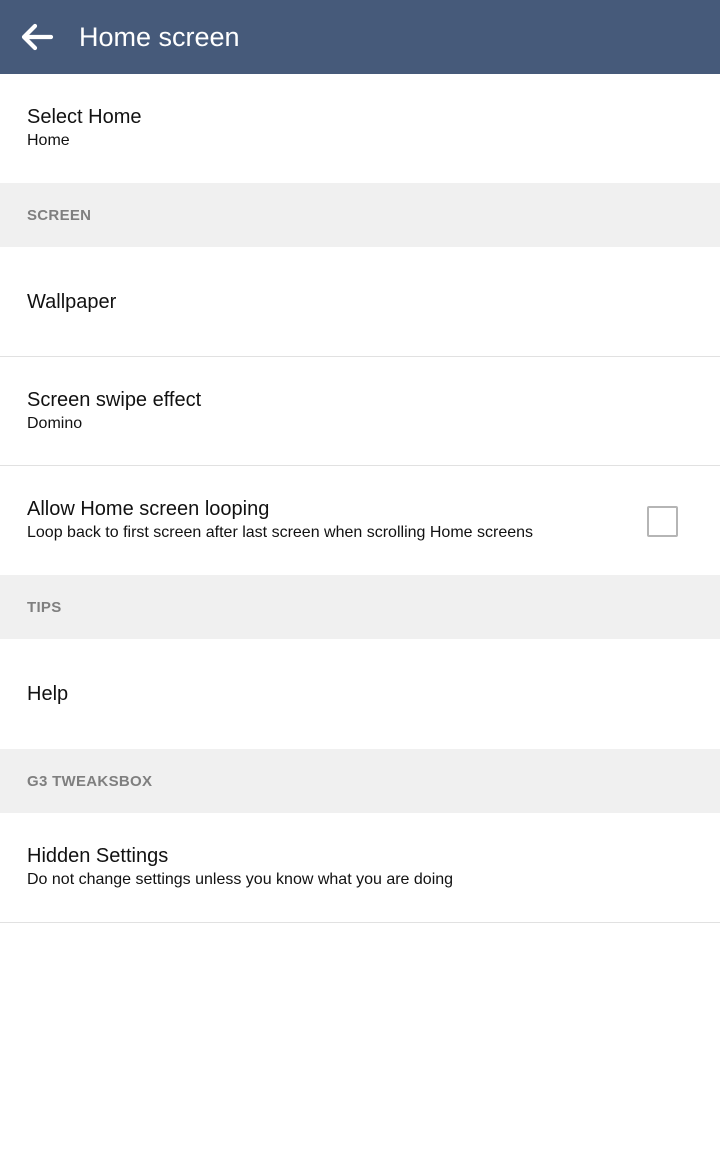 The image size is (720, 1170). Describe the element at coordinates (360, 37) in the screenshot. I see `app-bar: Home screen` at that location.